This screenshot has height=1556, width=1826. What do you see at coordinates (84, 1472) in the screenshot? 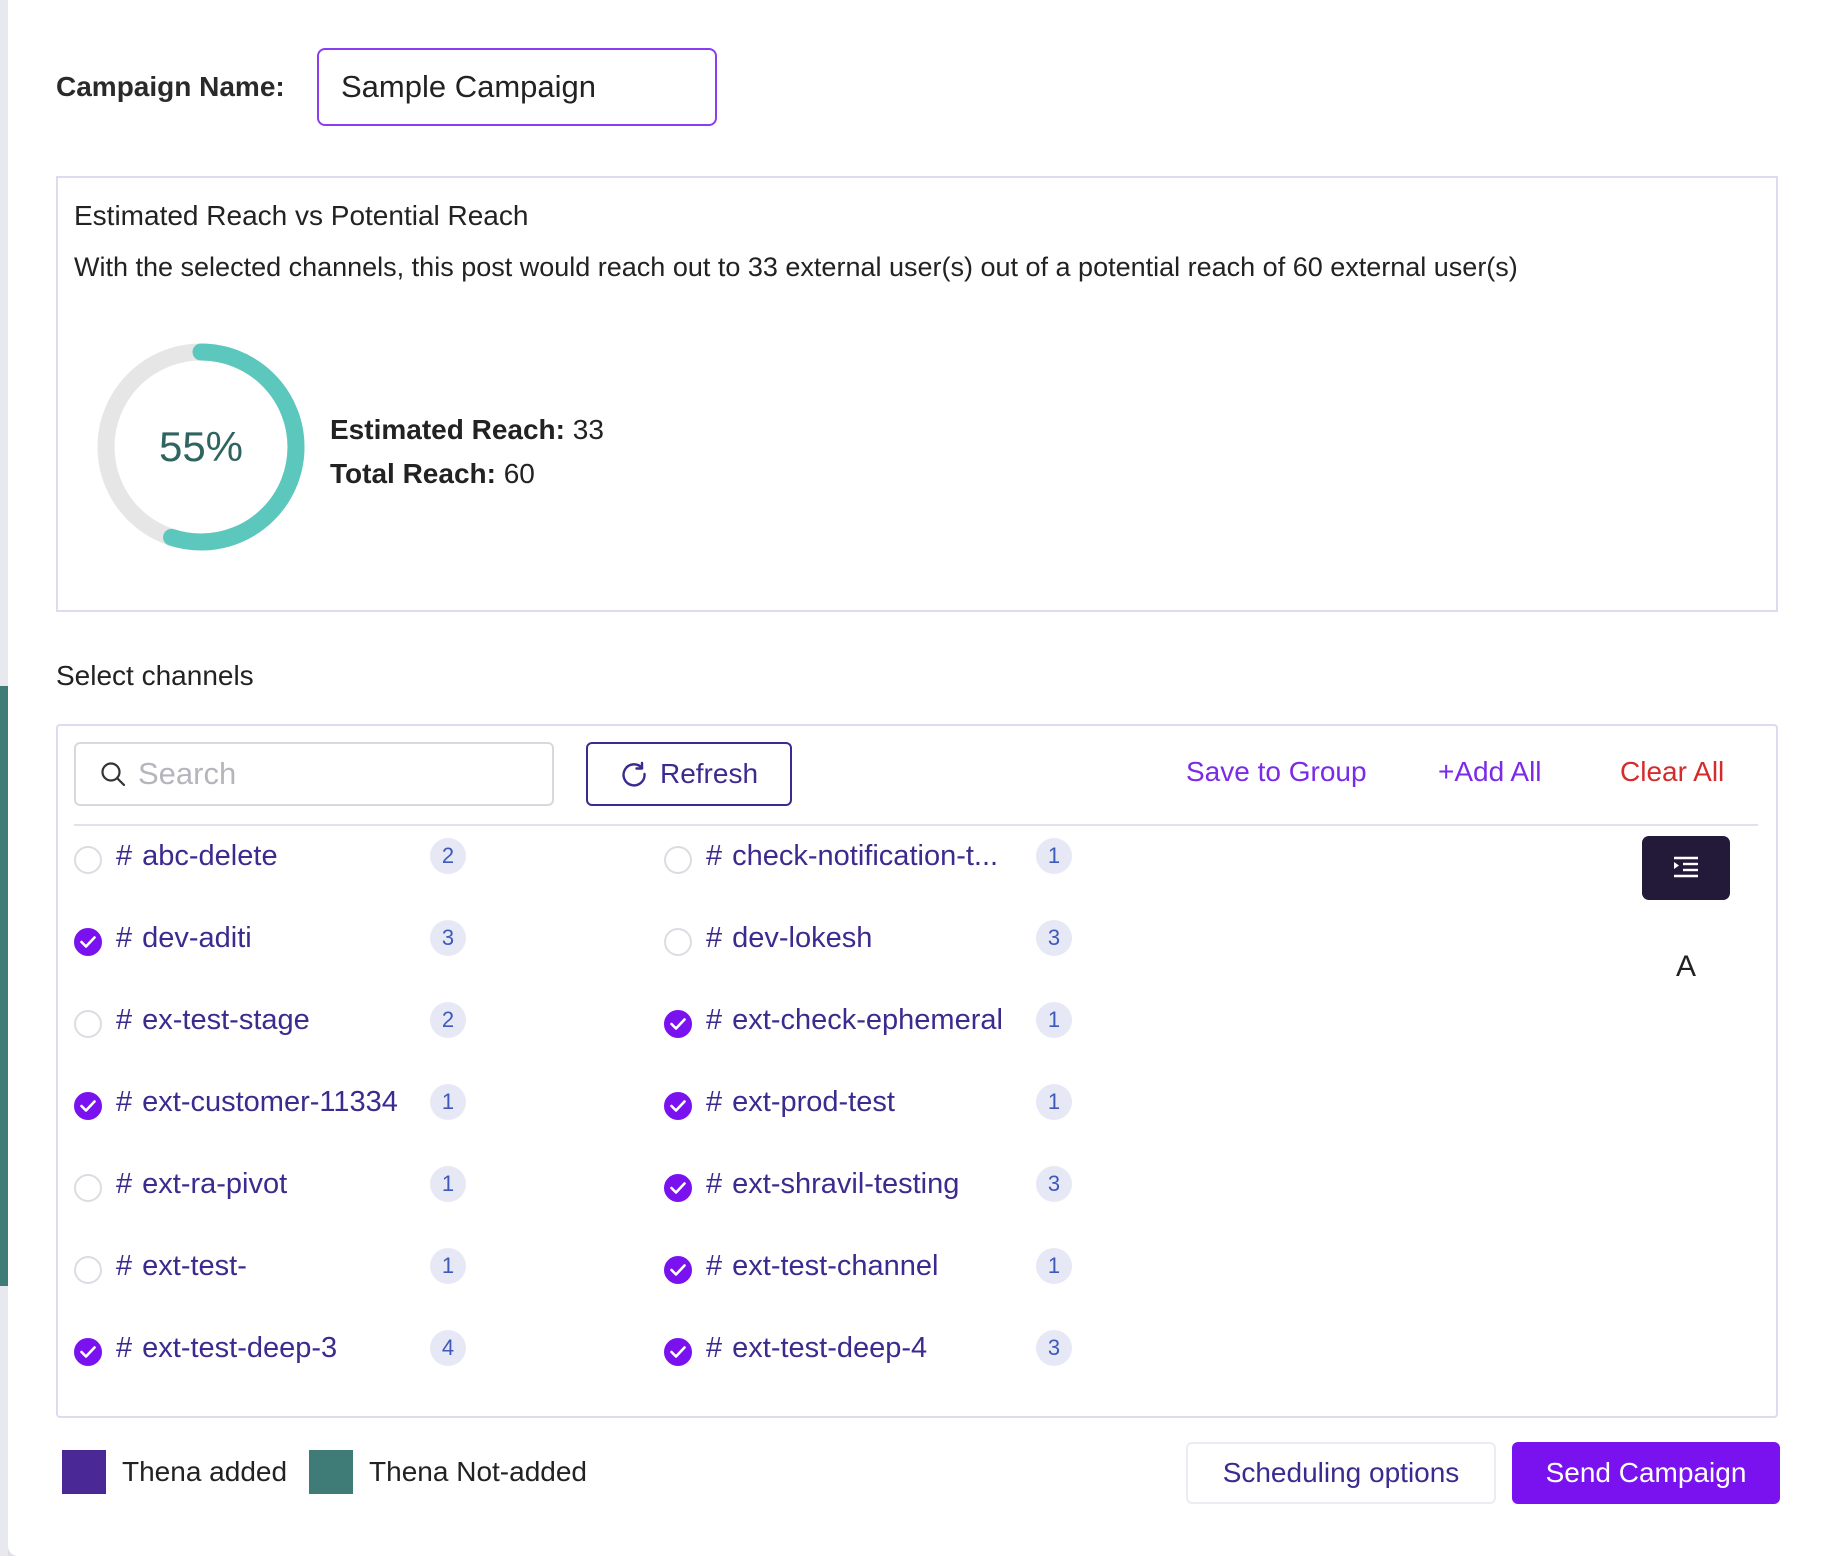
I see `thena-added-swatch` at bounding box center [84, 1472].